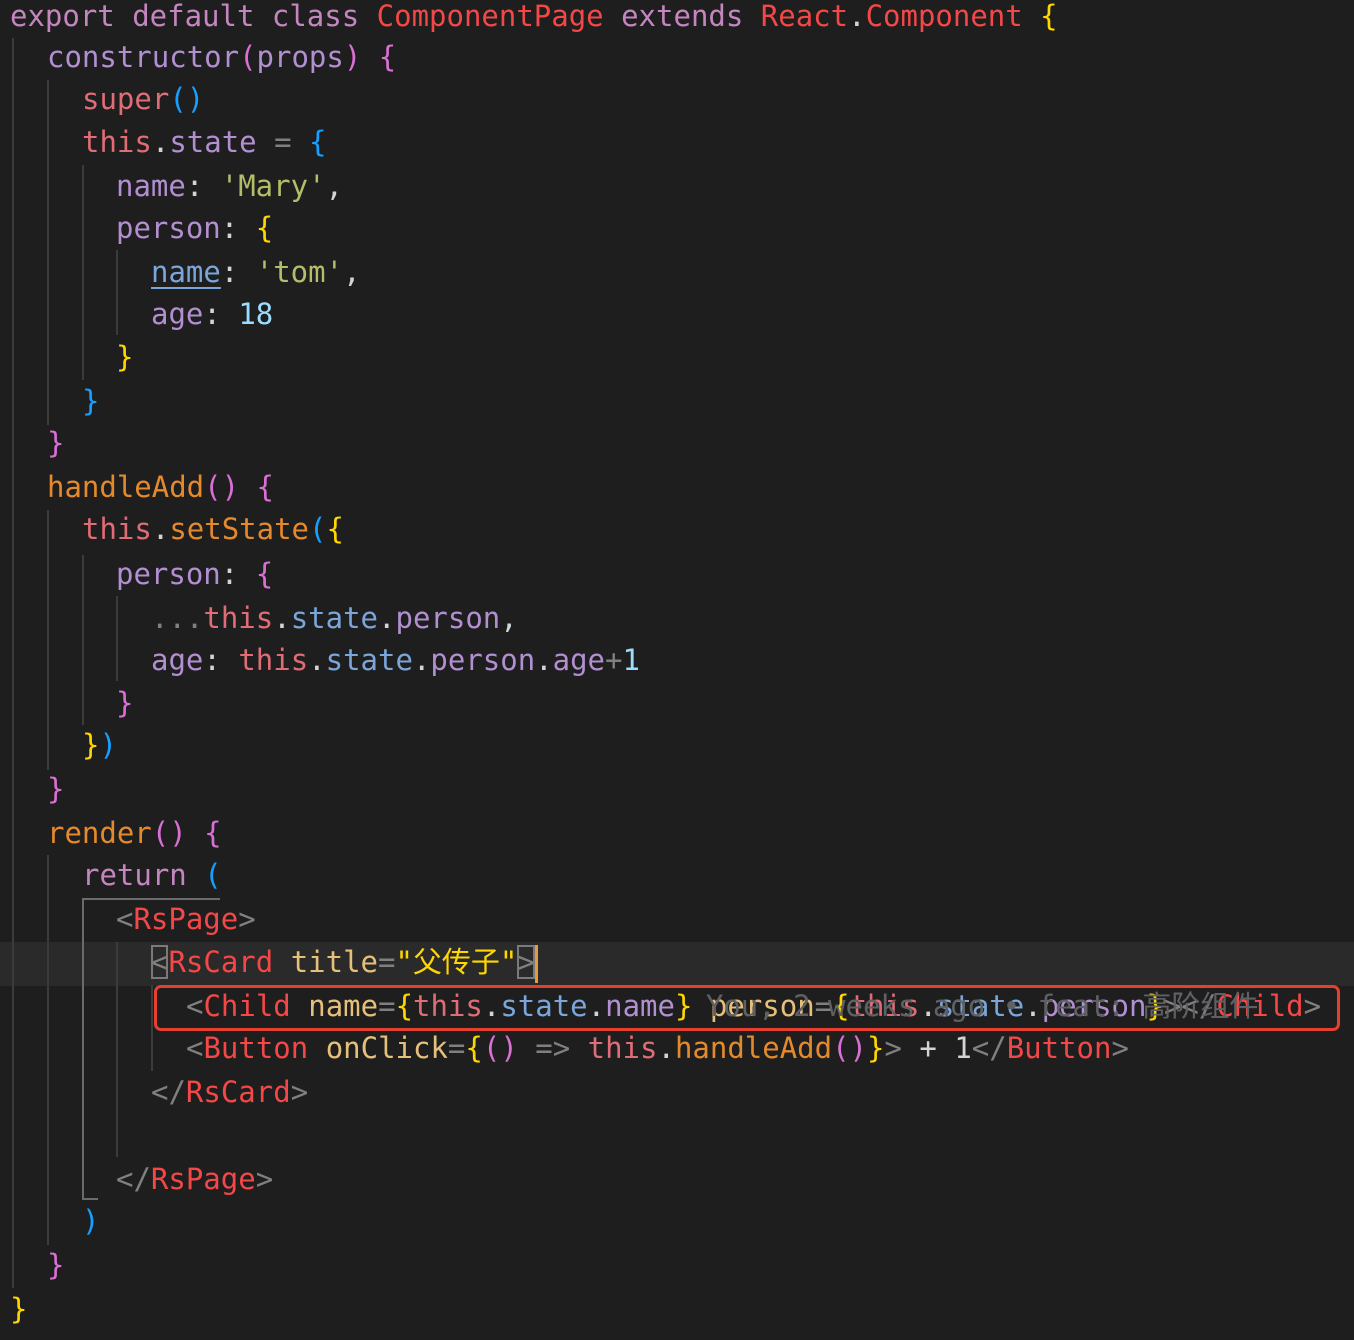 This screenshot has width=1354, height=1340. Describe the element at coordinates (395, 660) in the screenshot. I see `code-line: age: this.state.person.age+1` at that location.